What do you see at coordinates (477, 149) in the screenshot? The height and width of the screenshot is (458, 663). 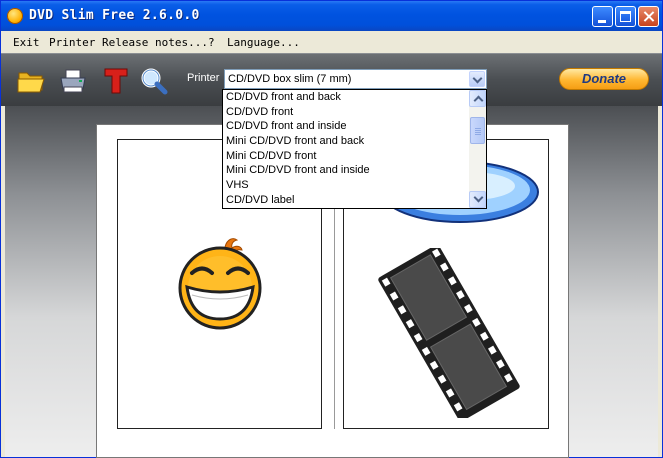 I see `dropdown-scrollbar` at bounding box center [477, 149].